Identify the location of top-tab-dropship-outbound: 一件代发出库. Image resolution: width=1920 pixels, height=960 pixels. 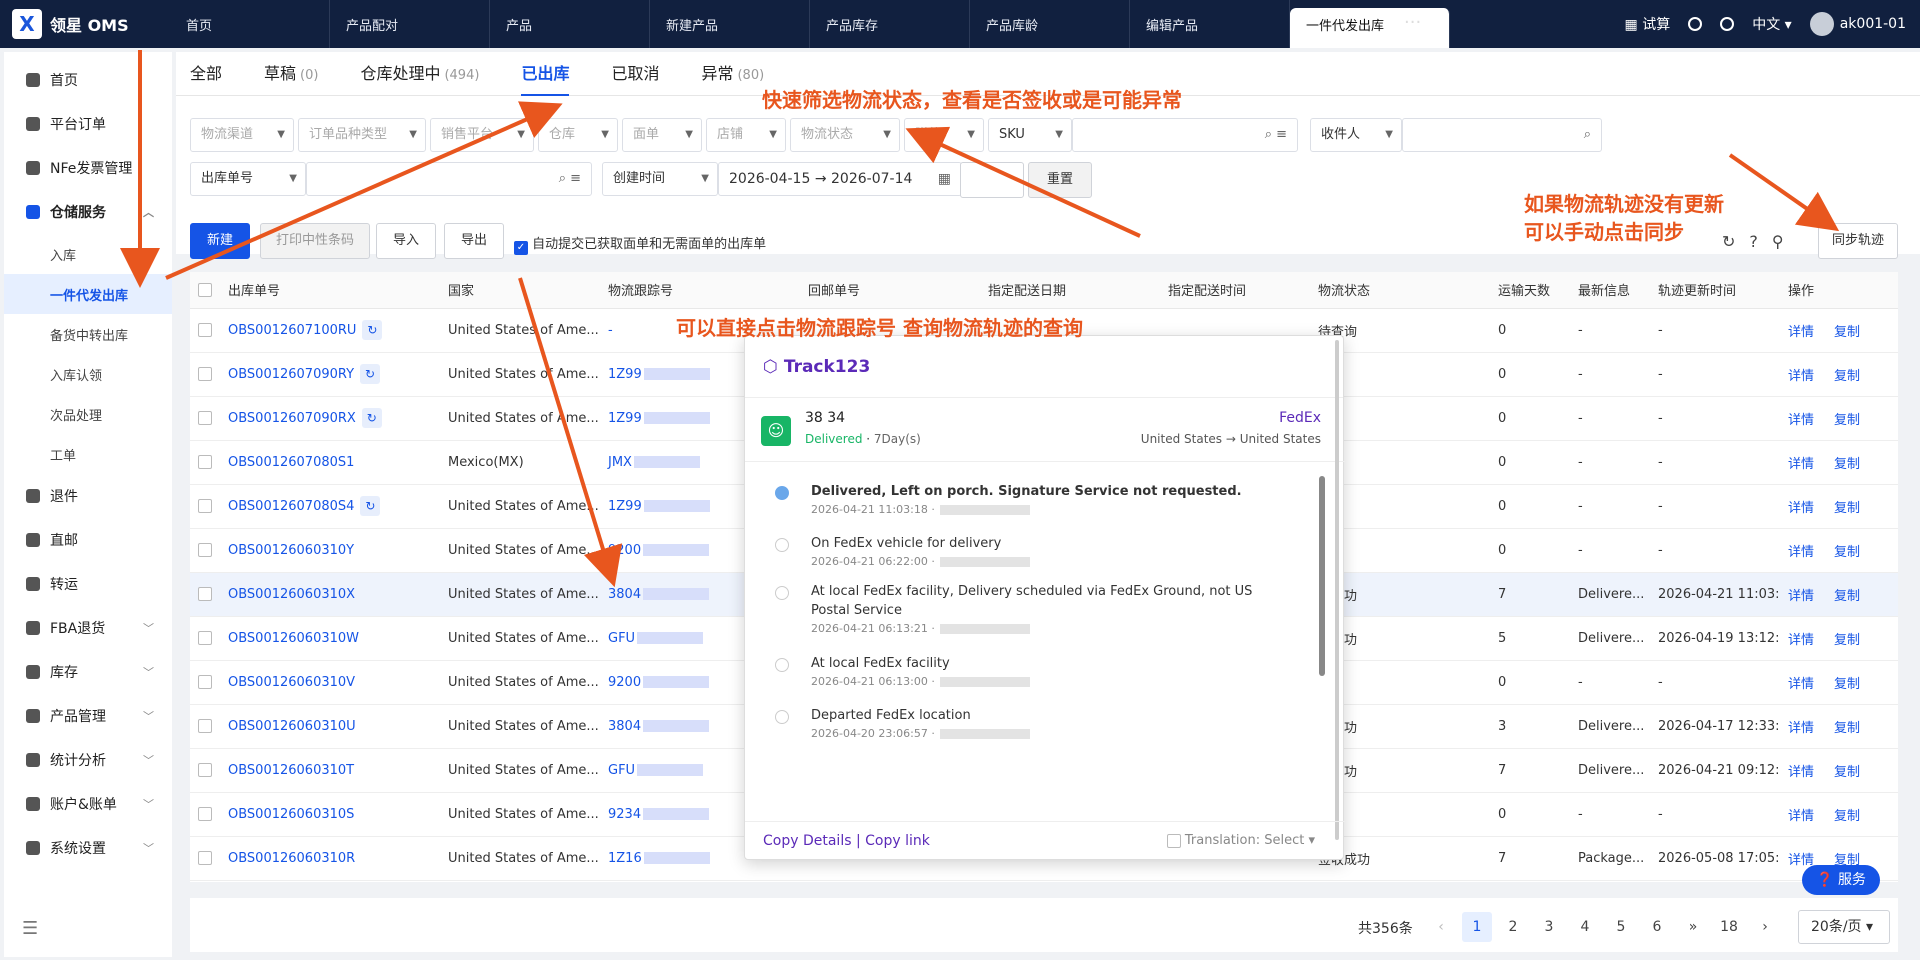
(1370, 28).